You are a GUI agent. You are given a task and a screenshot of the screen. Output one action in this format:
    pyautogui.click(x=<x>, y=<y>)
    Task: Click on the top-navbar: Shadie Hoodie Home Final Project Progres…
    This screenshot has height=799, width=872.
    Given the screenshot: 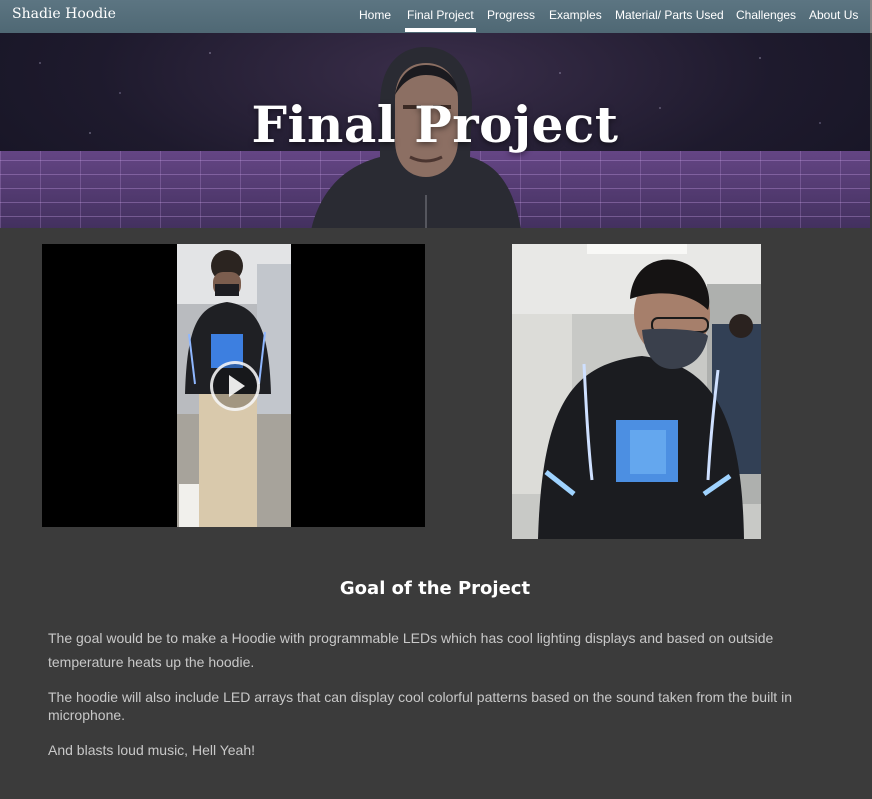 What is the action you would take?
    pyautogui.click(x=436, y=16)
    